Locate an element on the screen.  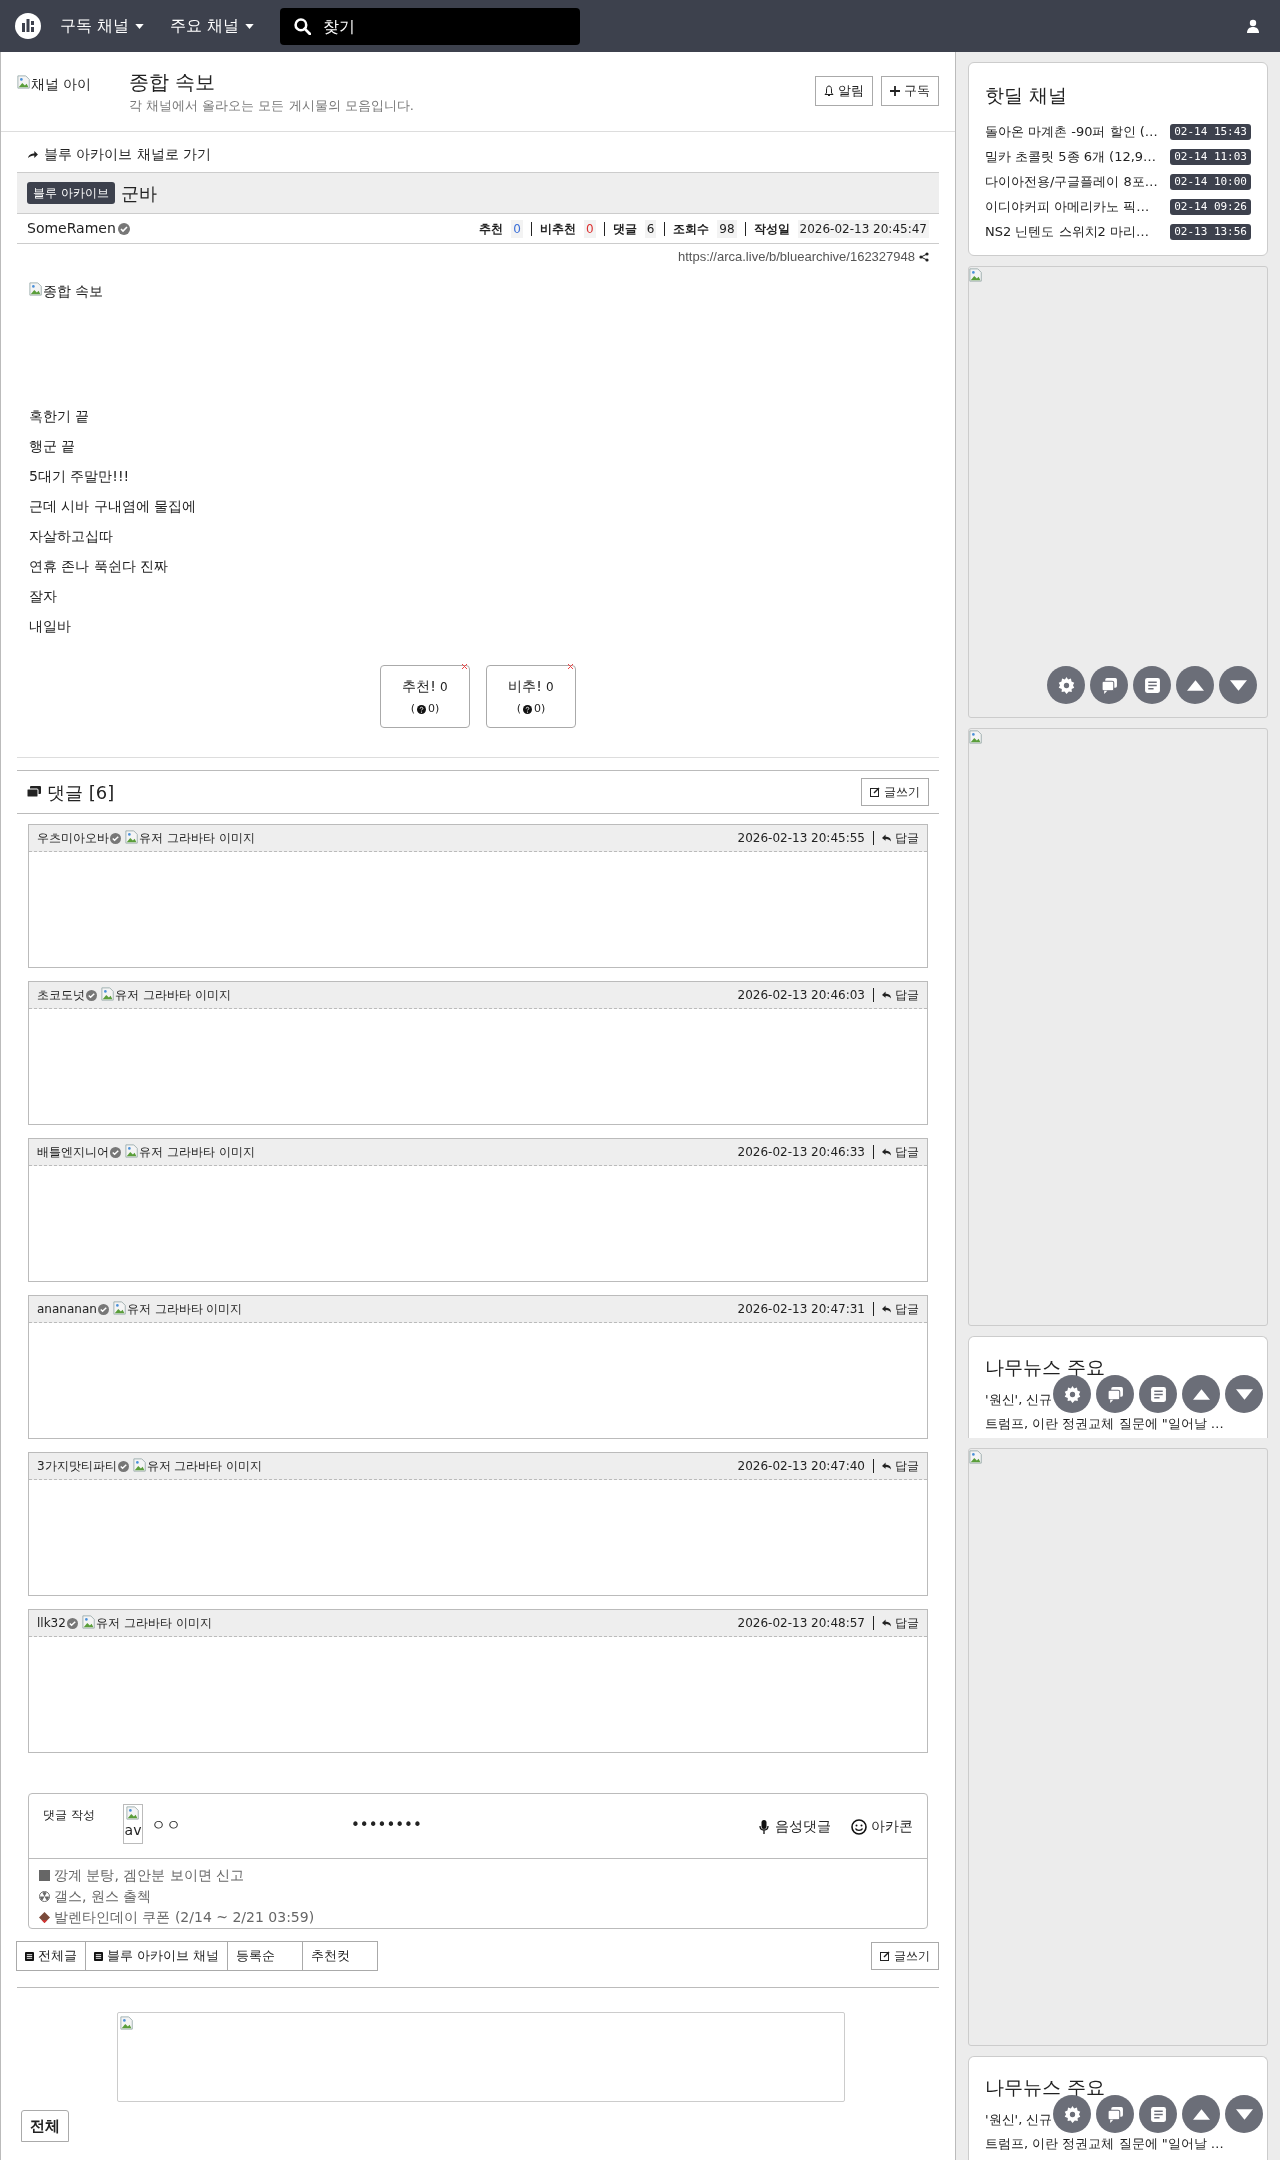
notice-text: 갤스, 원스 출첵 is located at coordinates (103, 1896).